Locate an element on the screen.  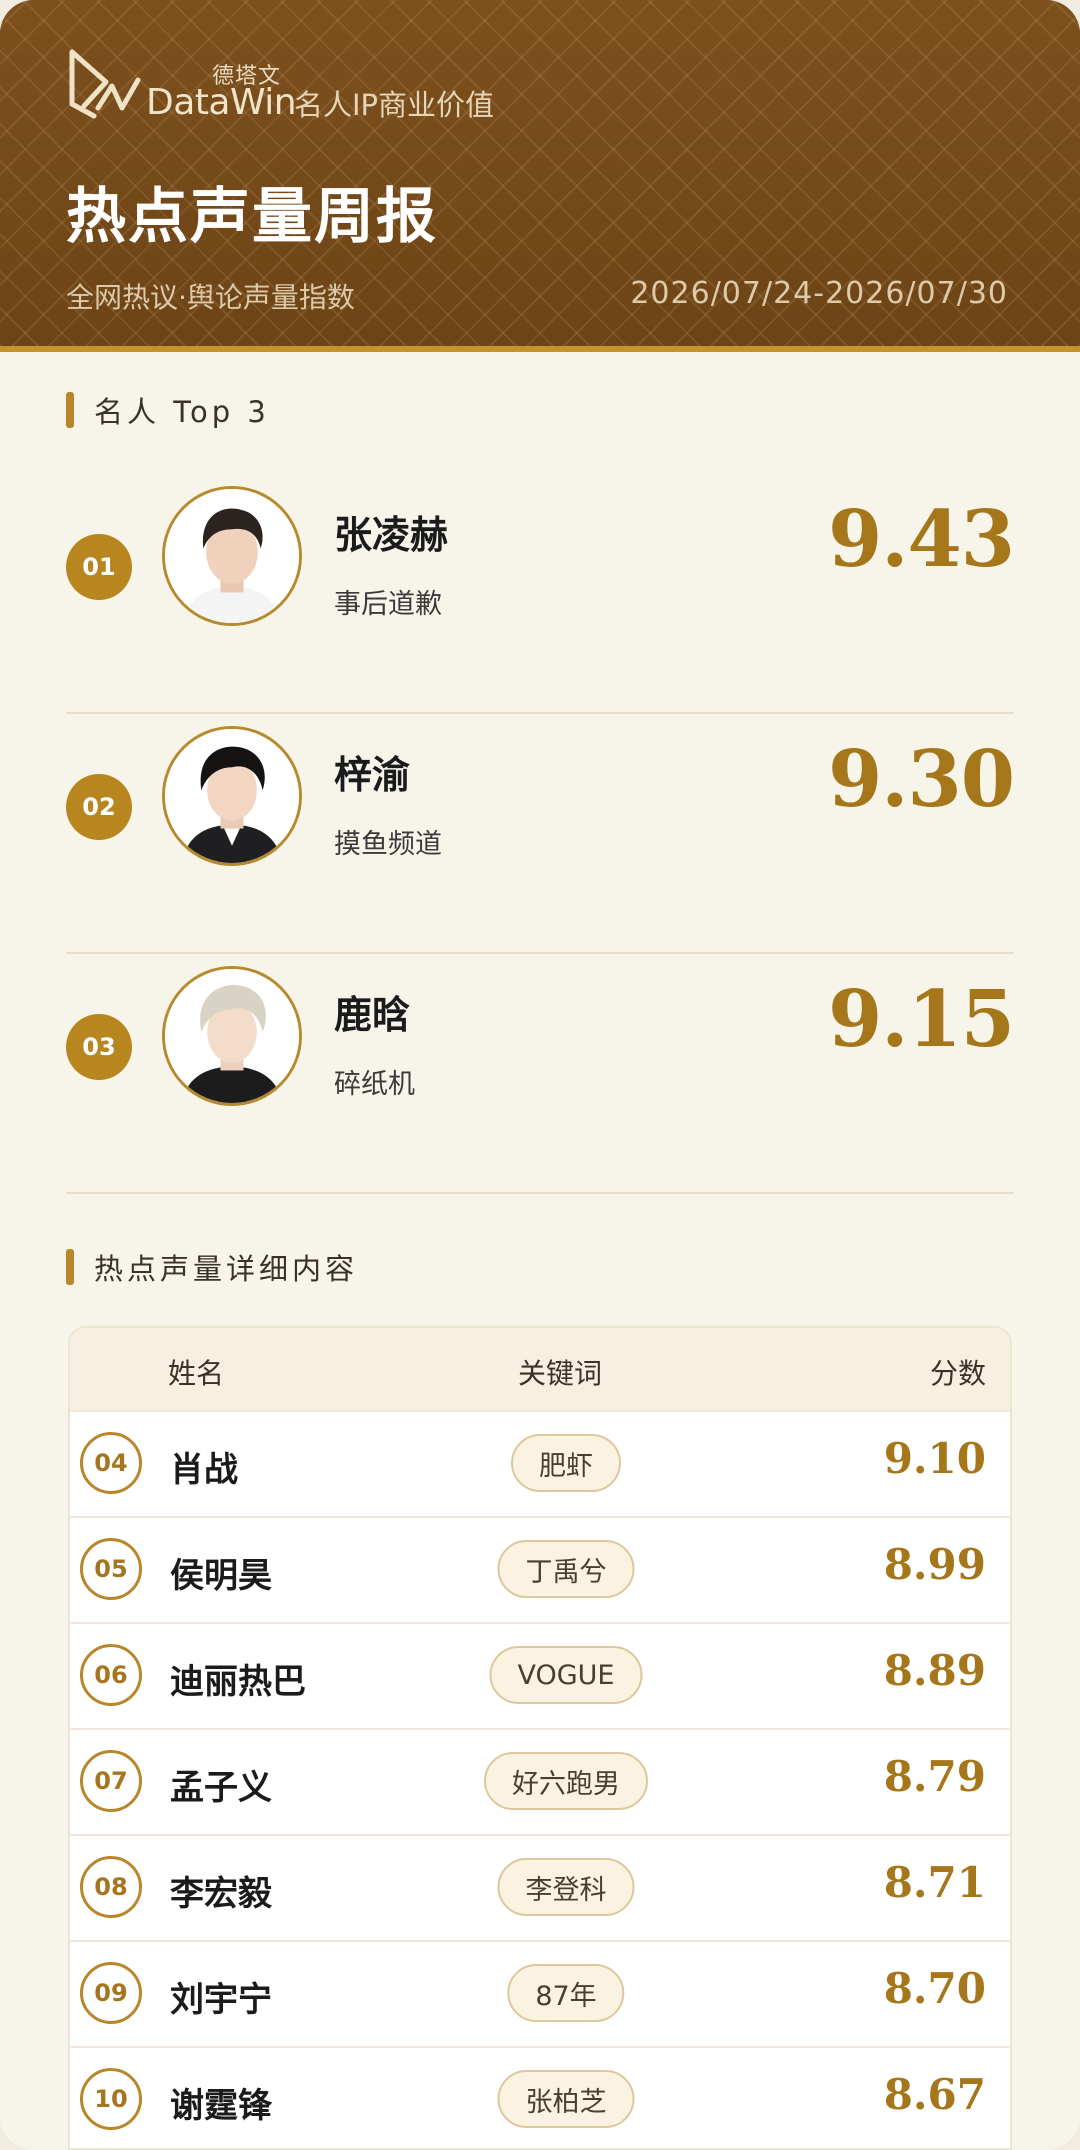
celebrity-name: 梓渝 is located at coordinates (372, 775).